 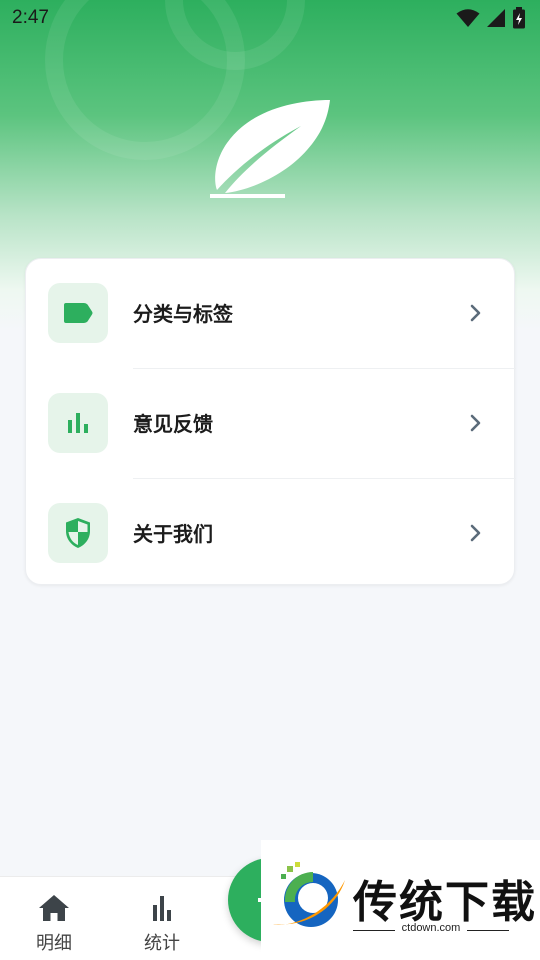 I want to click on menu-item-label: 分类与标签, so click(x=183, y=314).